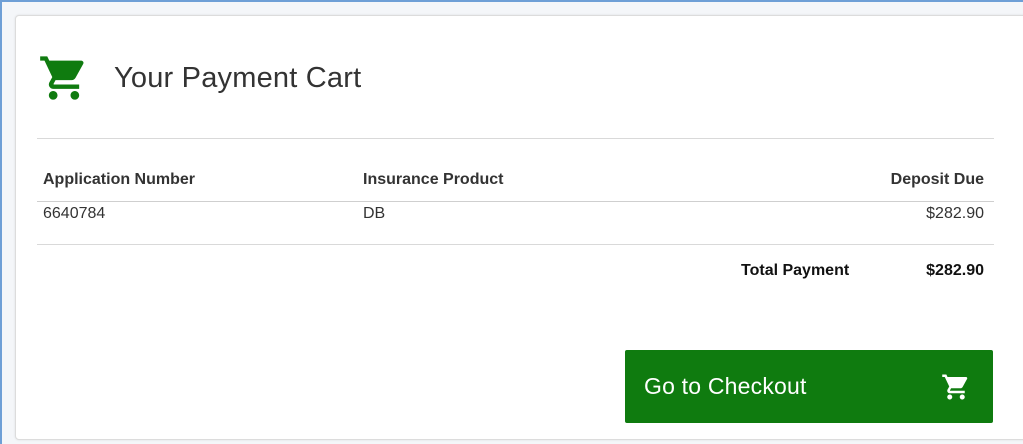  Describe the element at coordinates (809, 386) in the screenshot. I see `go-to-checkout-button: Go to Checkout` at that location.